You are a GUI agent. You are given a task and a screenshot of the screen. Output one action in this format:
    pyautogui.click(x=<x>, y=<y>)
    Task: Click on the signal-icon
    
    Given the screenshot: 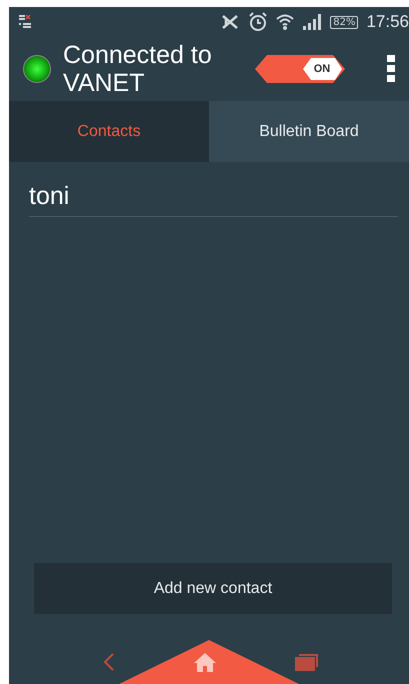 What is the action you would take?
    pyautogui.click(x=312, y=22)
    